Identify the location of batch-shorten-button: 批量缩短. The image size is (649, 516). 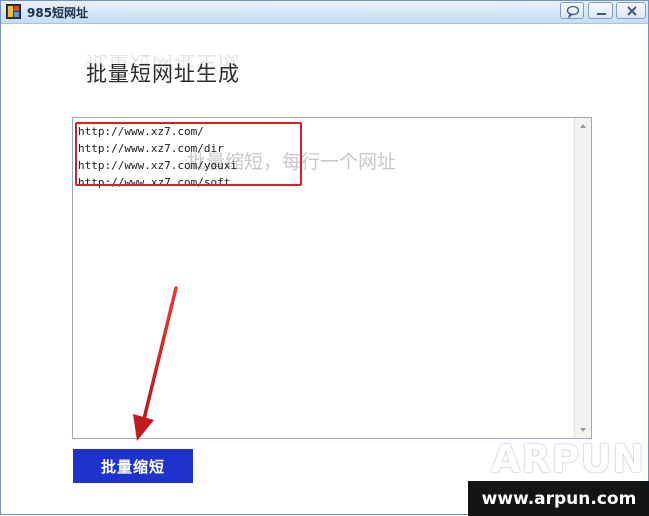
(133, 466).